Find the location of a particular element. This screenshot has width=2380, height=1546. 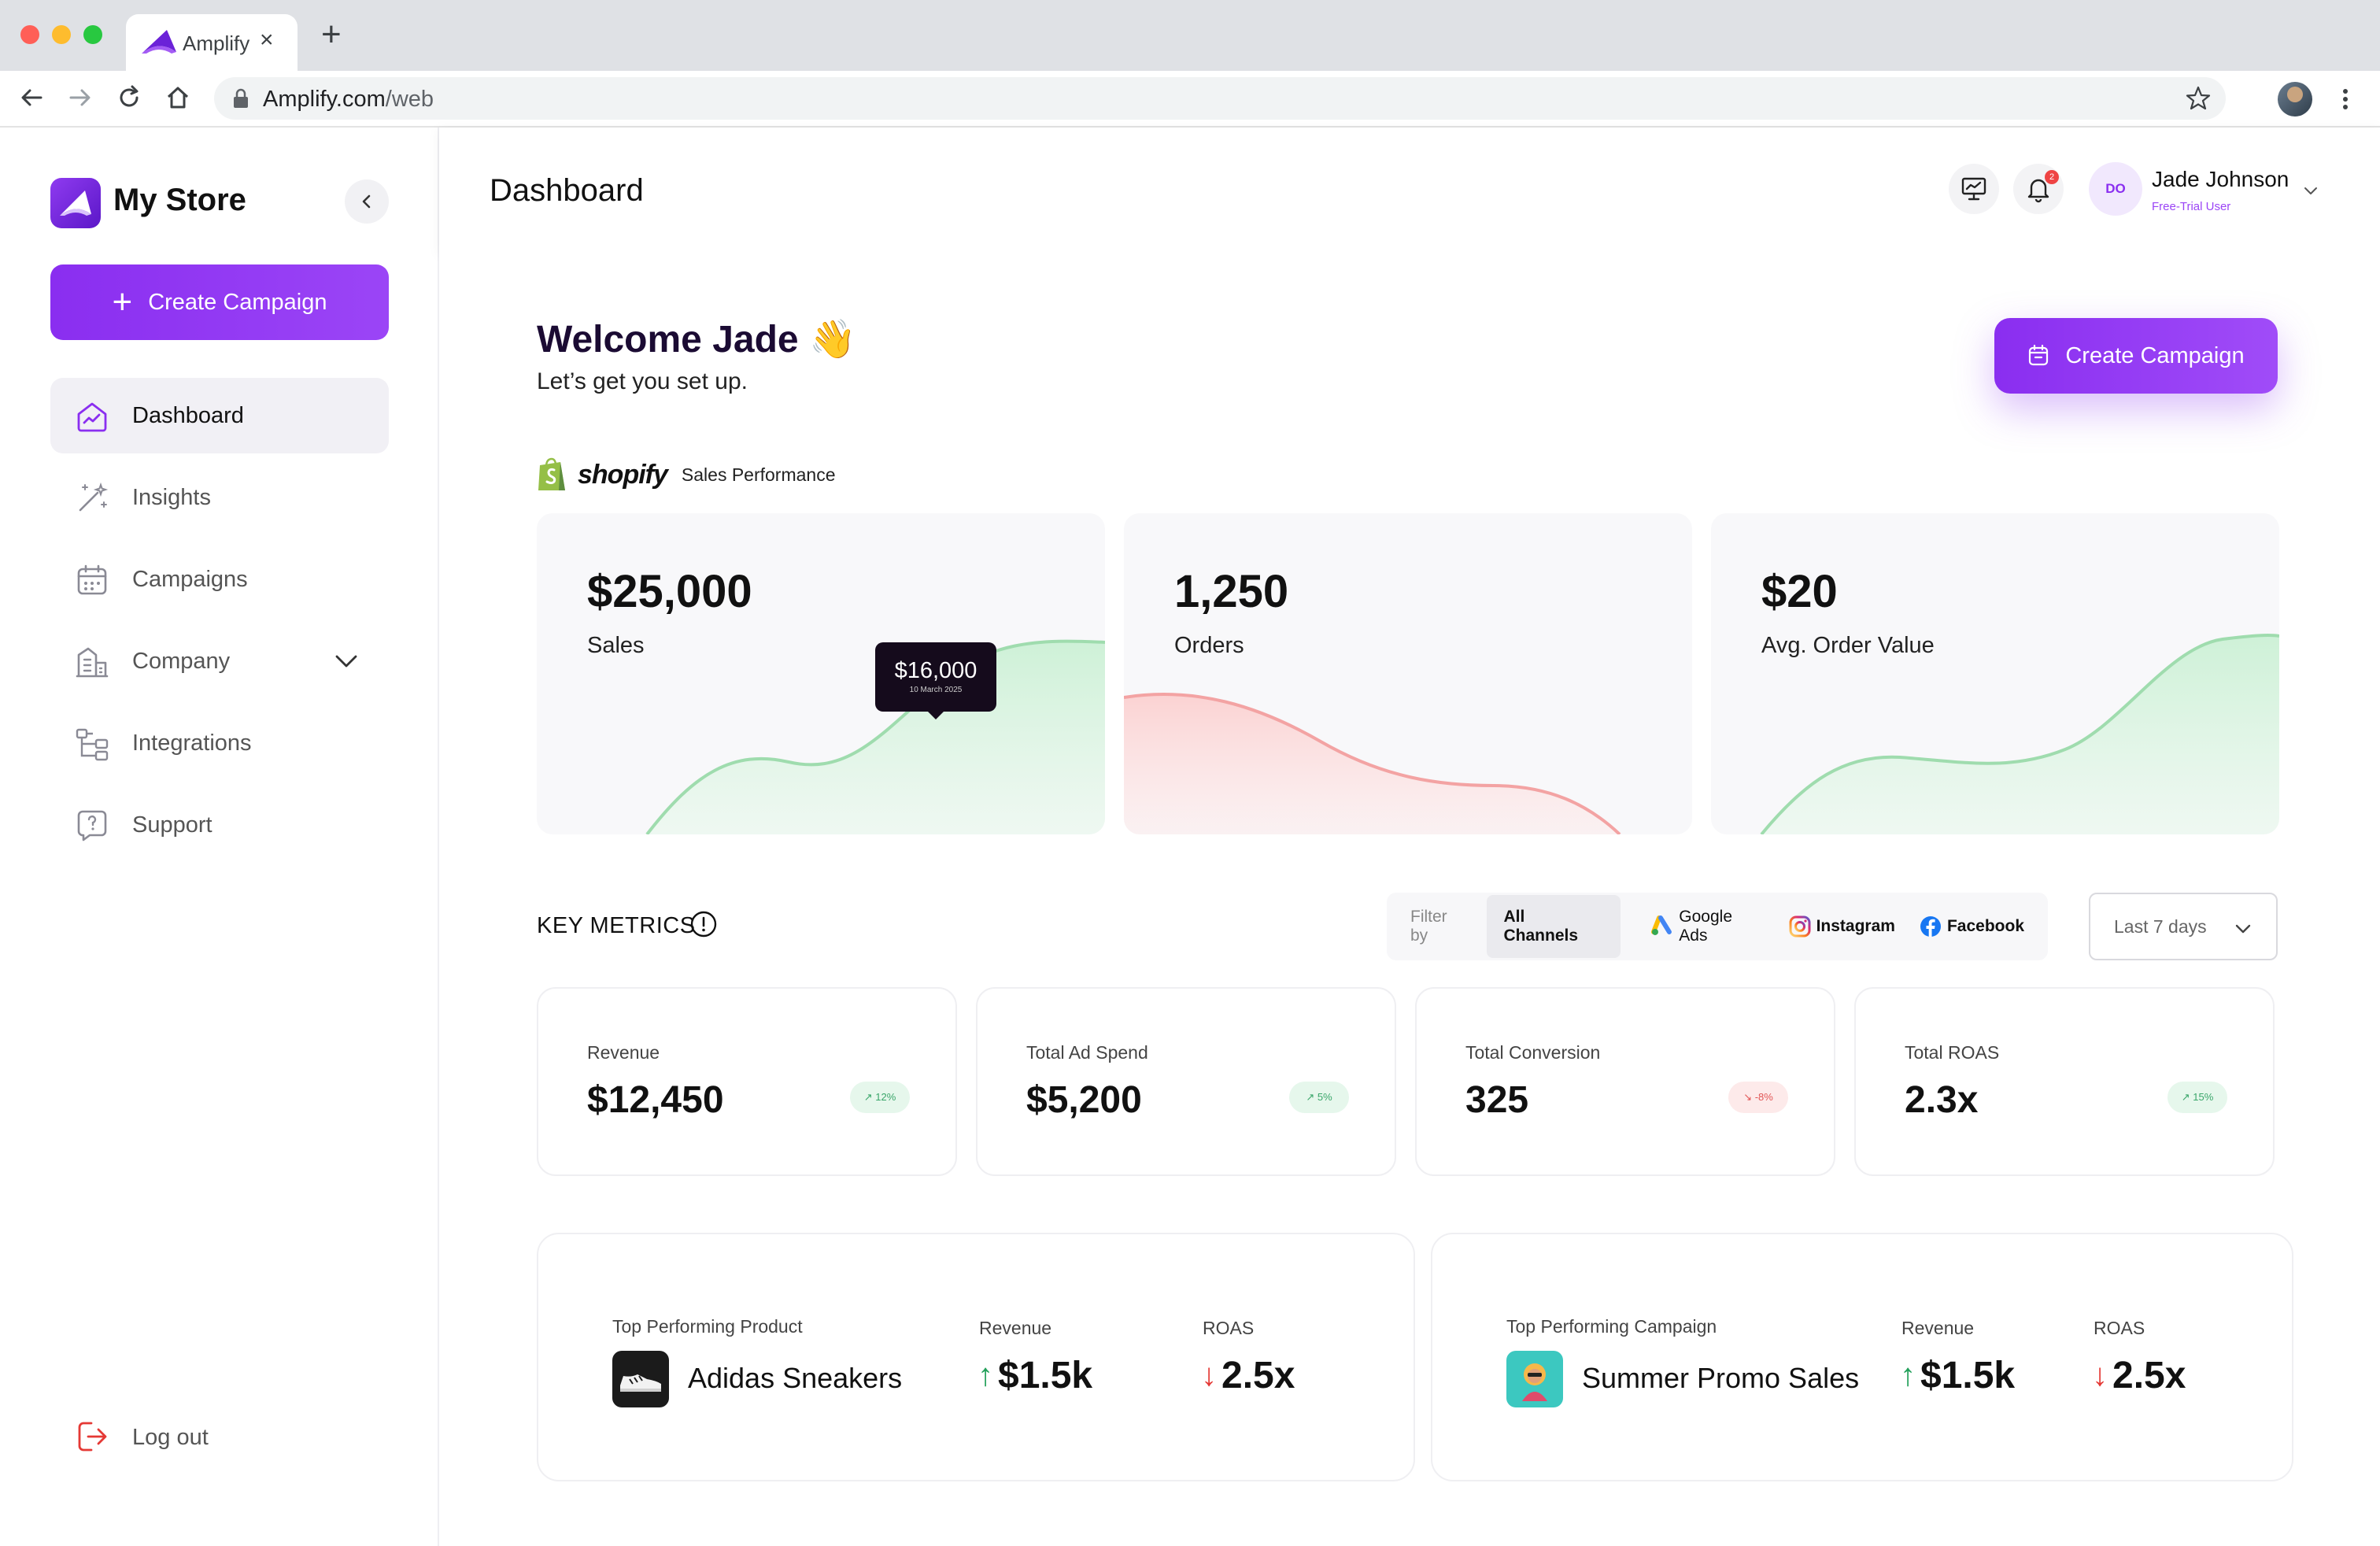

user-avatar: DO is located at coordinates (2115, 189).